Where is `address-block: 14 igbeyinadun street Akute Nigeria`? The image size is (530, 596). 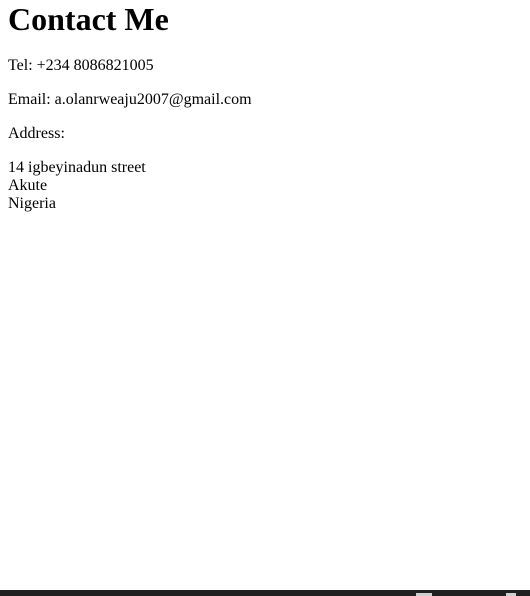 address-block: 14 igbeyinadun street Akute Nigeria is located at coordinates (265, 186).